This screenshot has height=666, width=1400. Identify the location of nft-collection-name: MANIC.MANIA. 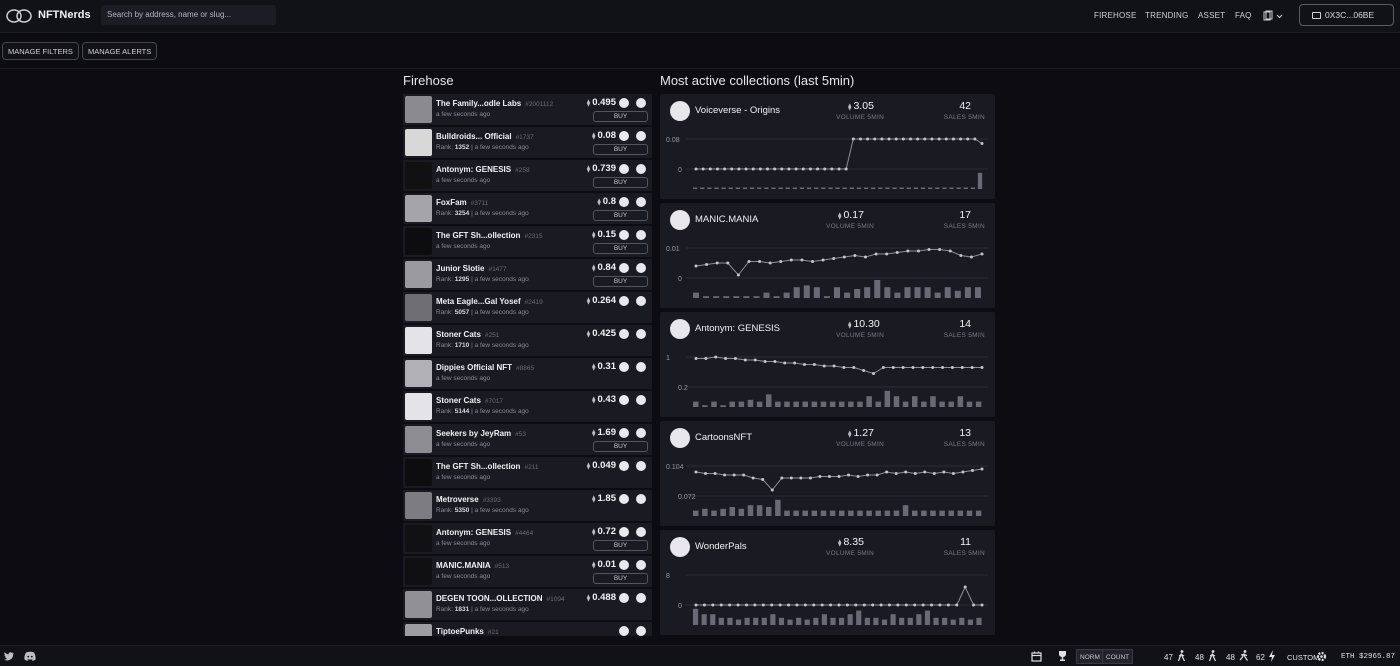
(463, 565).